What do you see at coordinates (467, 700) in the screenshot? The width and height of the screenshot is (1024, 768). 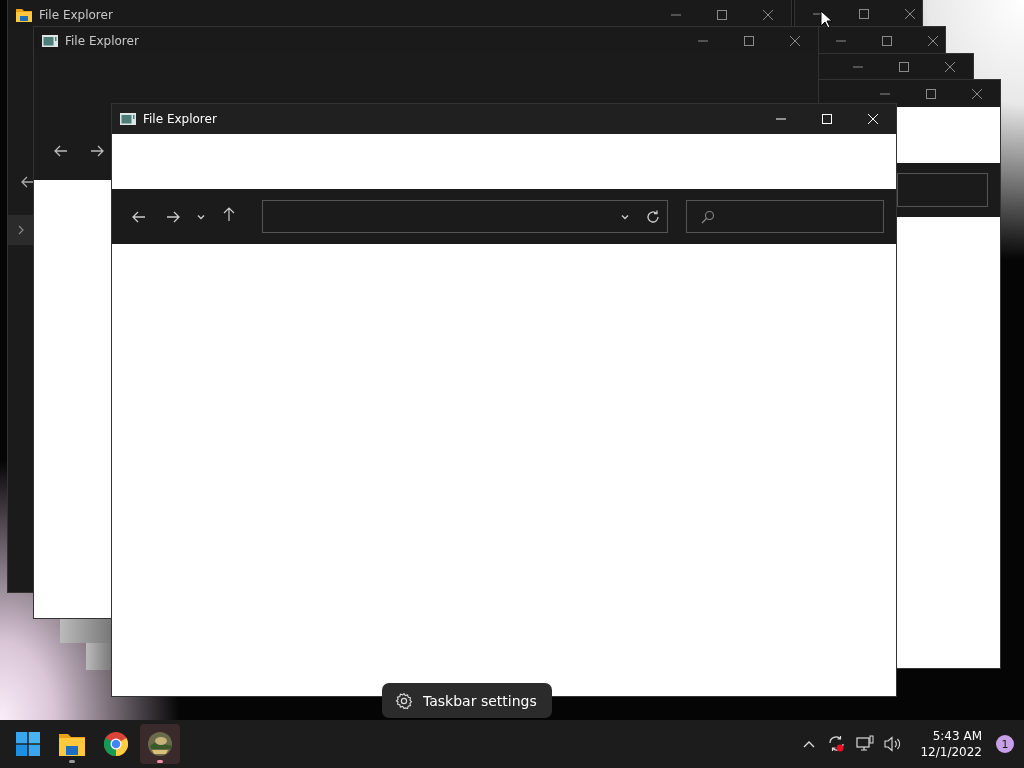 I see `tooltip: Taskbar settings` at bounding box center [467, 700].